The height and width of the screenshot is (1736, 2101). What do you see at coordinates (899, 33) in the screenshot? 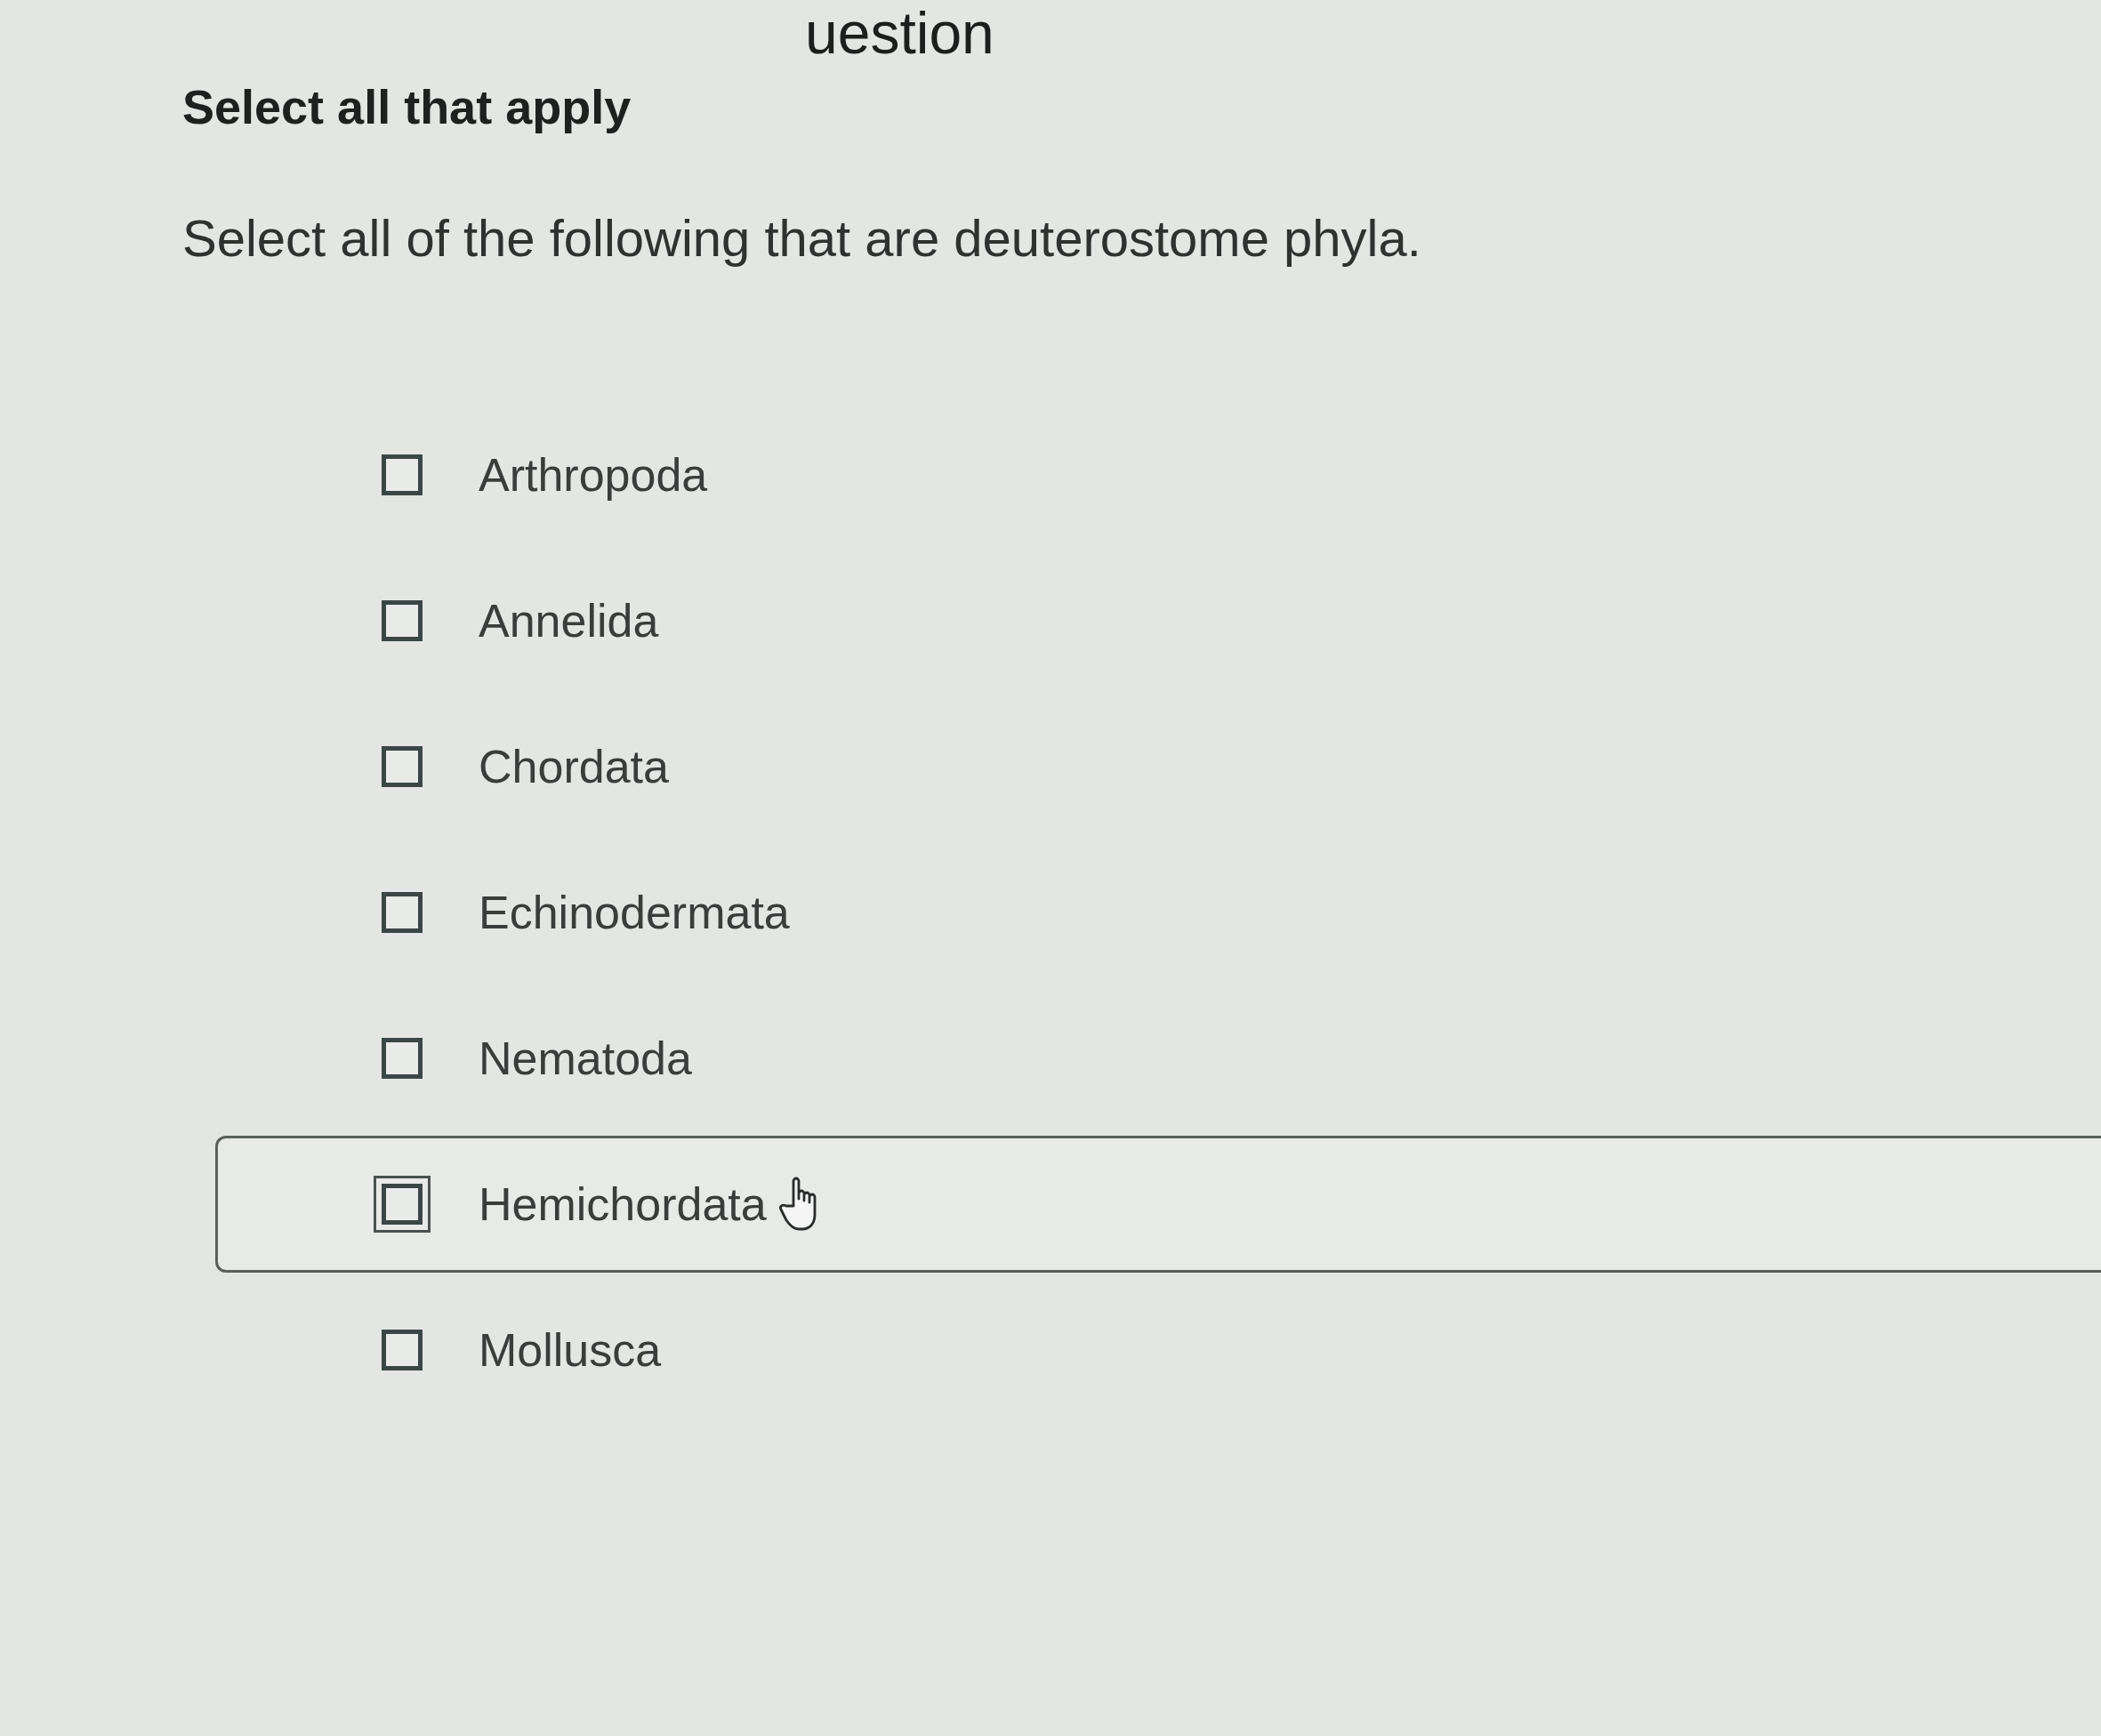
I see `section-title: uestion` at bounding box center [899, 33].